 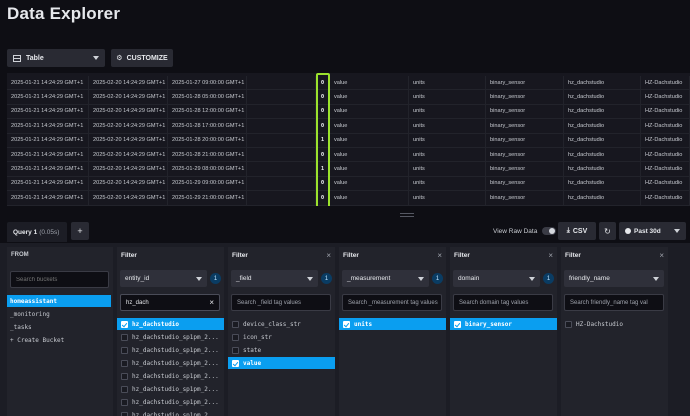 What do you see at coordinates (37, 232) in the screenshot?
I see `tab-query-1: Query 1 (0.05s)` at bounding box center [37, 232].